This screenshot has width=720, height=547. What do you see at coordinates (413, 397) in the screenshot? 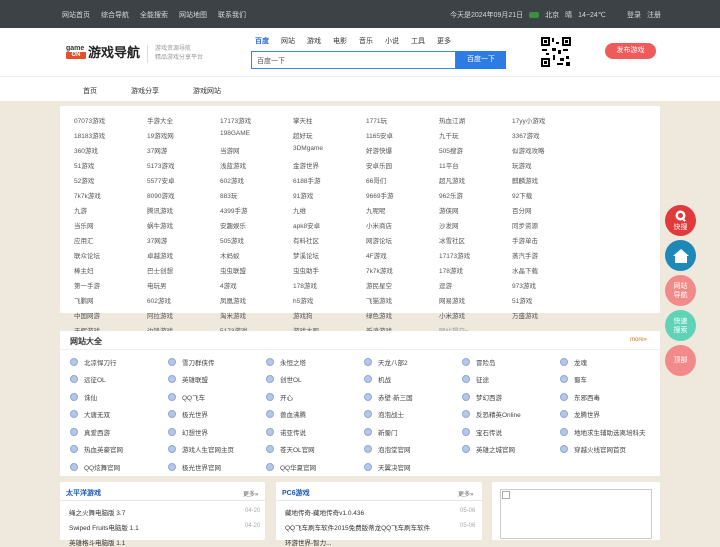
I see `directory-item: 赤壁·新三国` at bounding box center [413, 397].